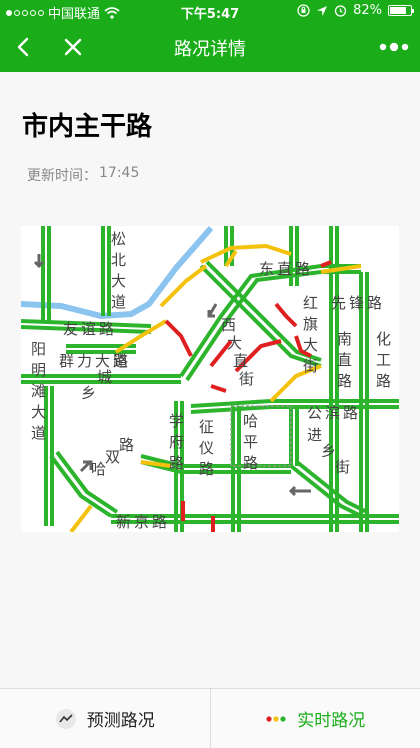 Image resolution: width=420 pixels, height=748 pixels. Describe the element at coordinates (340, 11) in the screenshot. I see `alarm-icon` at that location.